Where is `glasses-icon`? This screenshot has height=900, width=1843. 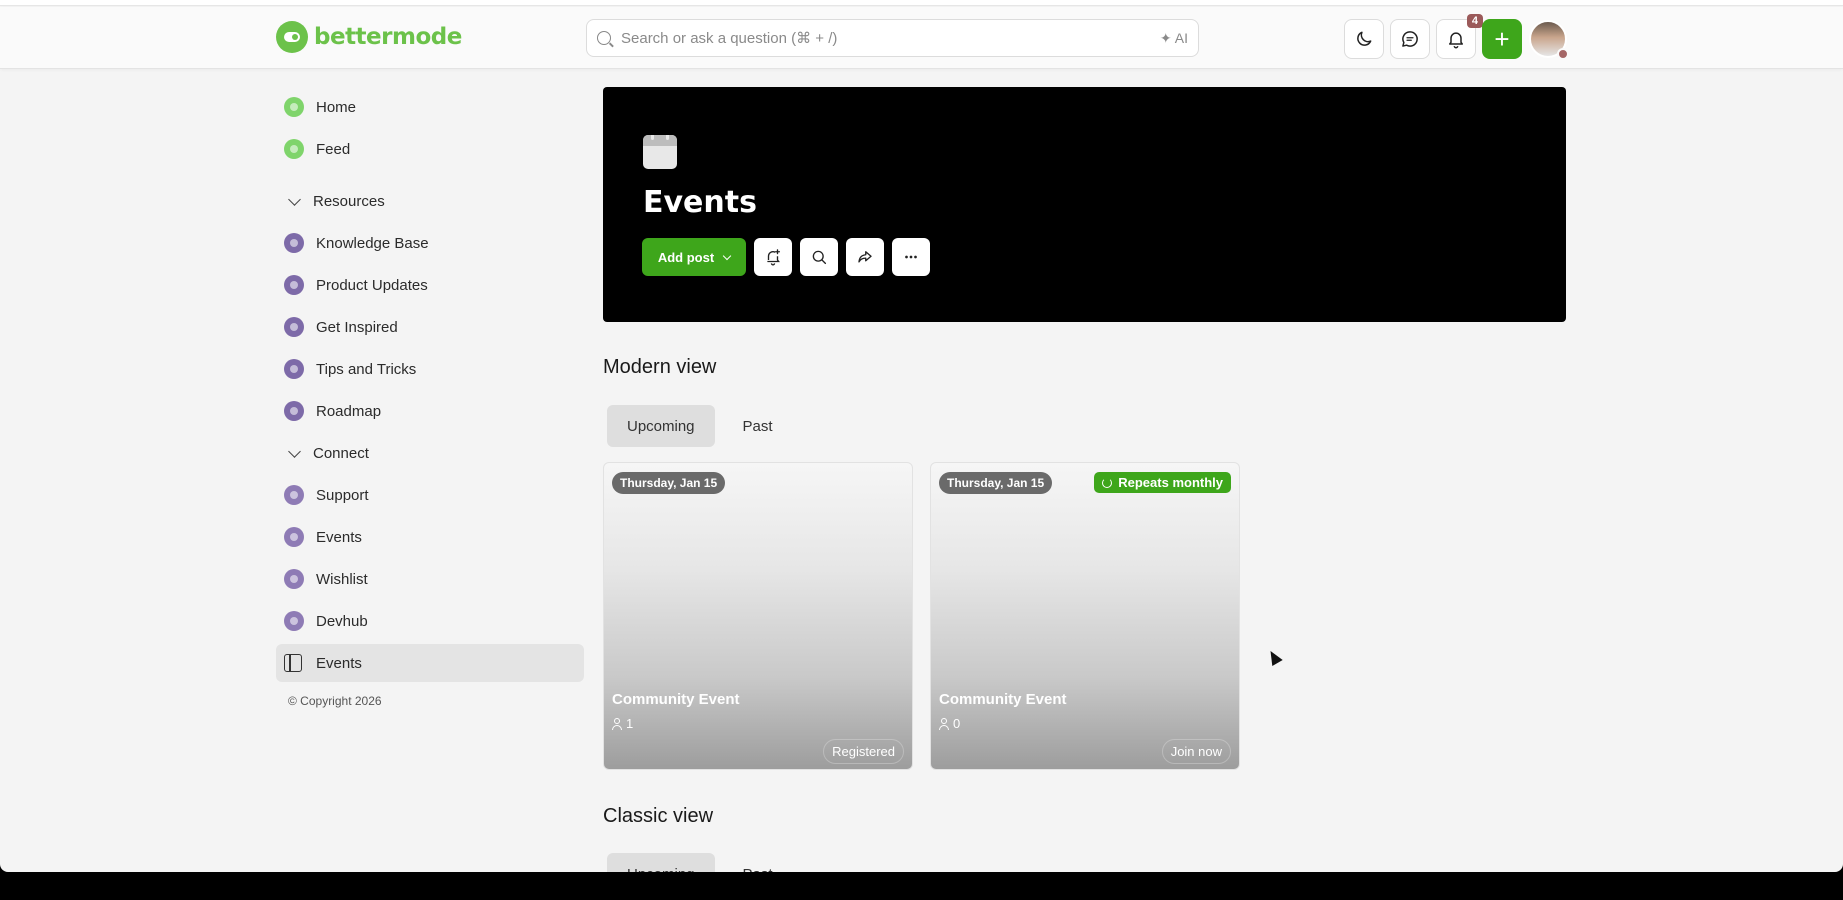
glasses-icon is located at coordinates (294, 327).